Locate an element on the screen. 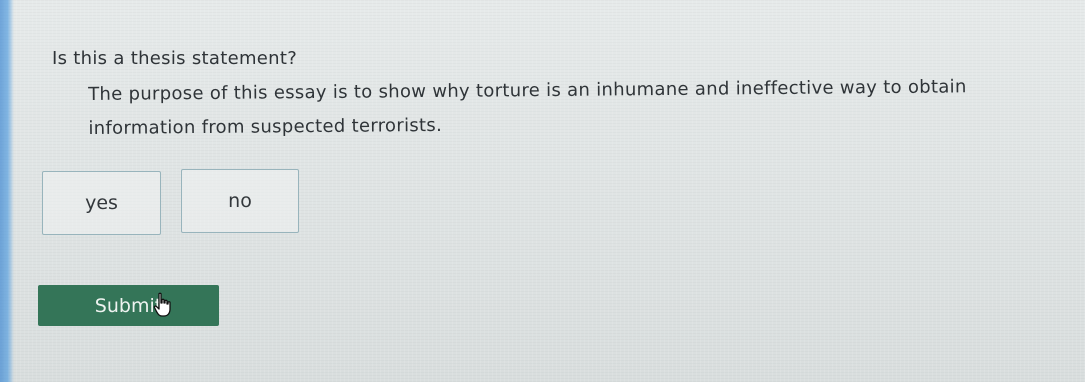 Image resolution: width=1085 pixels, height=382 pixels. answer-option-yes: yes is located at coordinates (101, 203).